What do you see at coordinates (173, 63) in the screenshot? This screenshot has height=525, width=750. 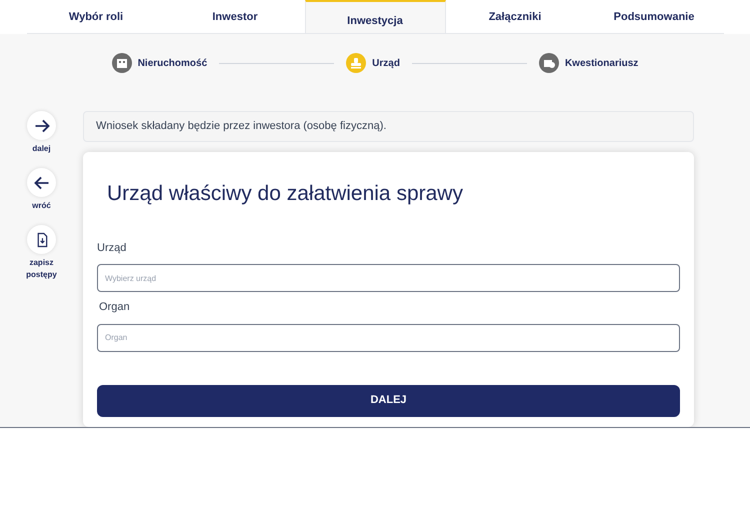 I see `step-label: Nieruchomość` at bounding box center [173, 63].